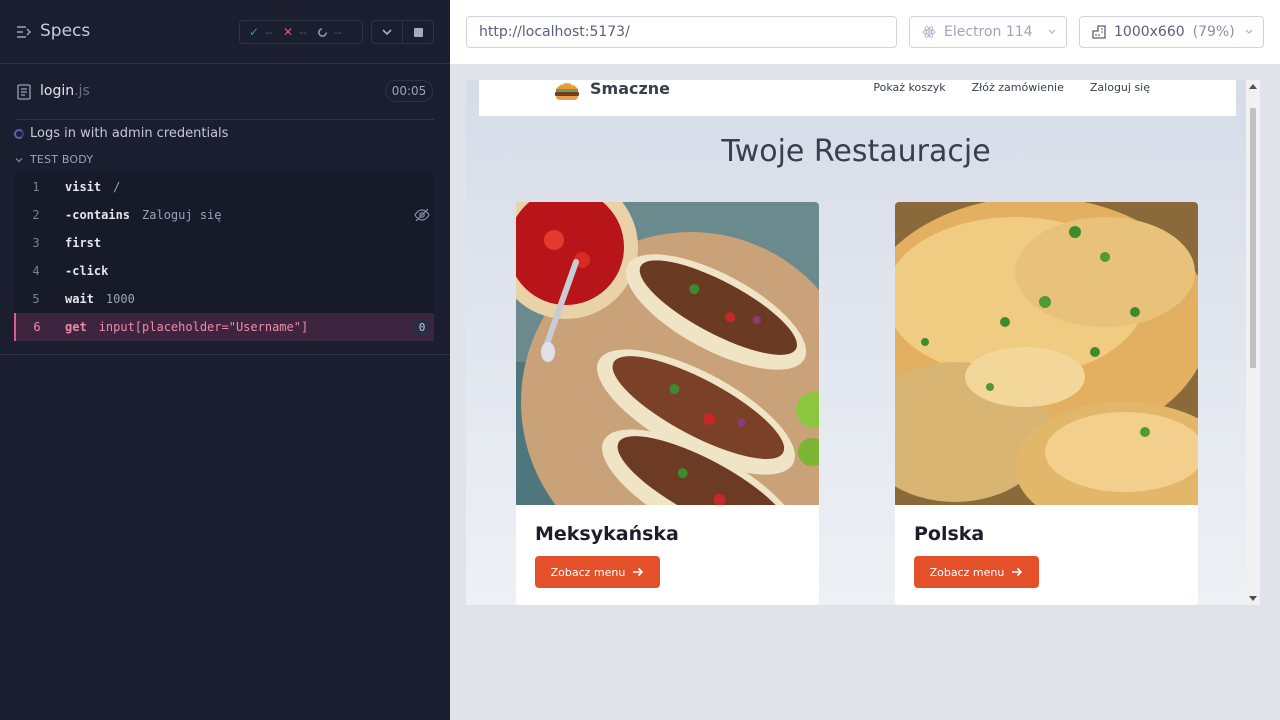 Image resolution: width=1280 pixels, height=720 pixels. What do you see at coordinates (65, 31) in the screenshot?
I see `specs-title: Specs` at bounding box center [65, 31].